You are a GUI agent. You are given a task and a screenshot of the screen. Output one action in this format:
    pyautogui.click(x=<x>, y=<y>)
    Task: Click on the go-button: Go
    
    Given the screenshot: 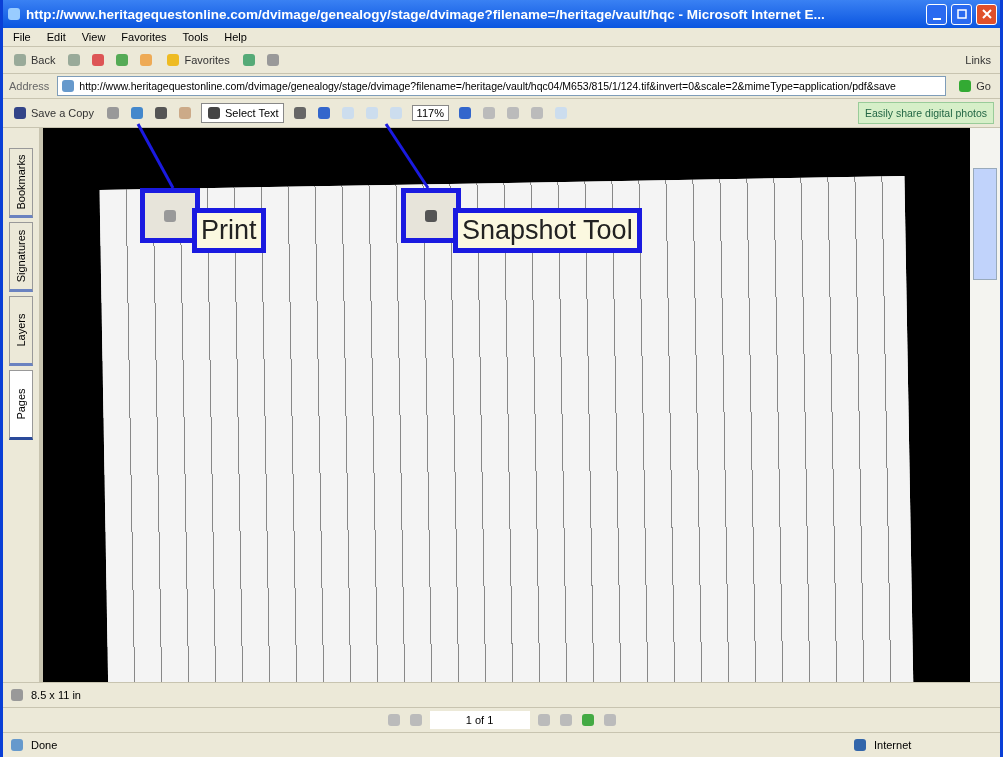 What is the action you would take?
    pyautogui.click(x=974, y=86)
    